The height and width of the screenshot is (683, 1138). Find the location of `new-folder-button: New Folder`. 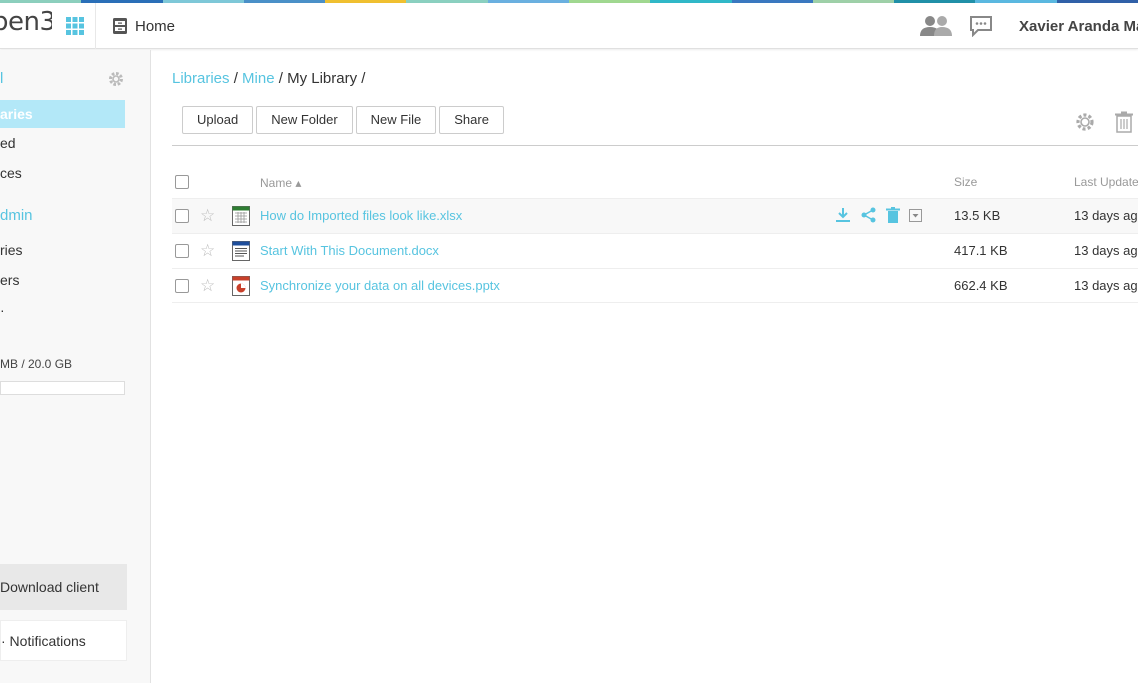

new-folder-button: New Folder is located at coordinates (304, 120).